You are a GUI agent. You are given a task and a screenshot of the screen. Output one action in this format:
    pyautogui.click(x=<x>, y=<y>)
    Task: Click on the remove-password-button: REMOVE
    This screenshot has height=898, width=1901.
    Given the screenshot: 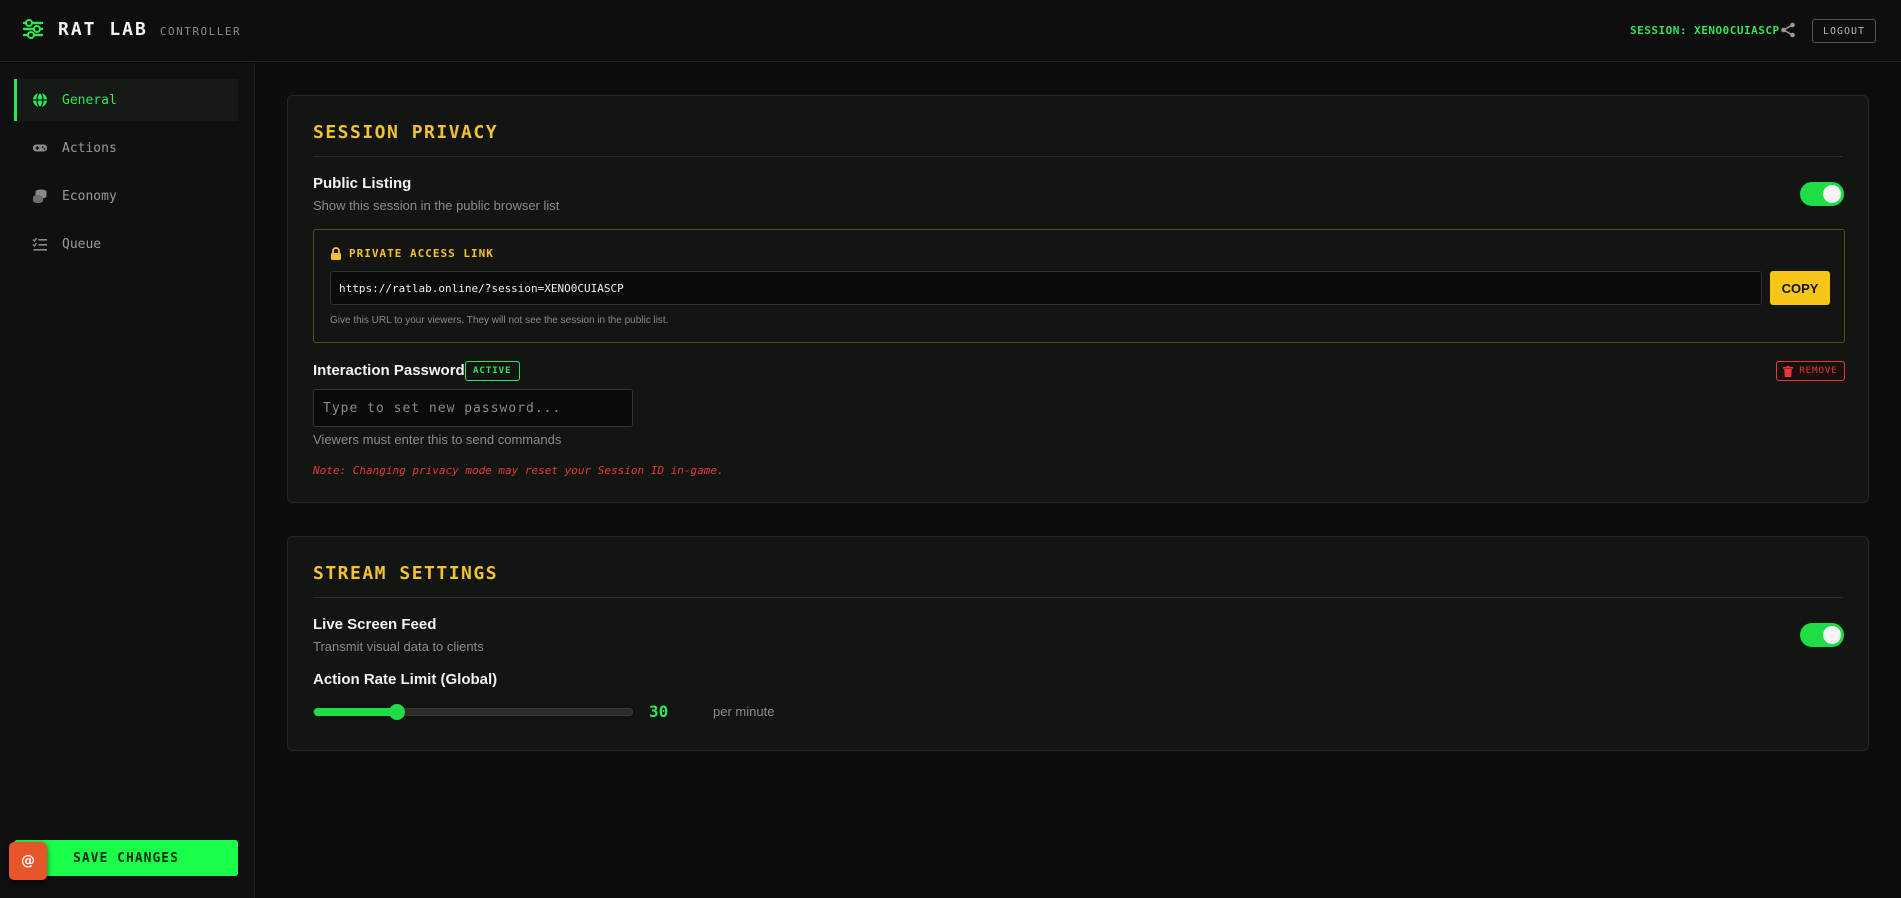 What is the action you would take?
    pyautogui.click(x=1810, y=371)
    